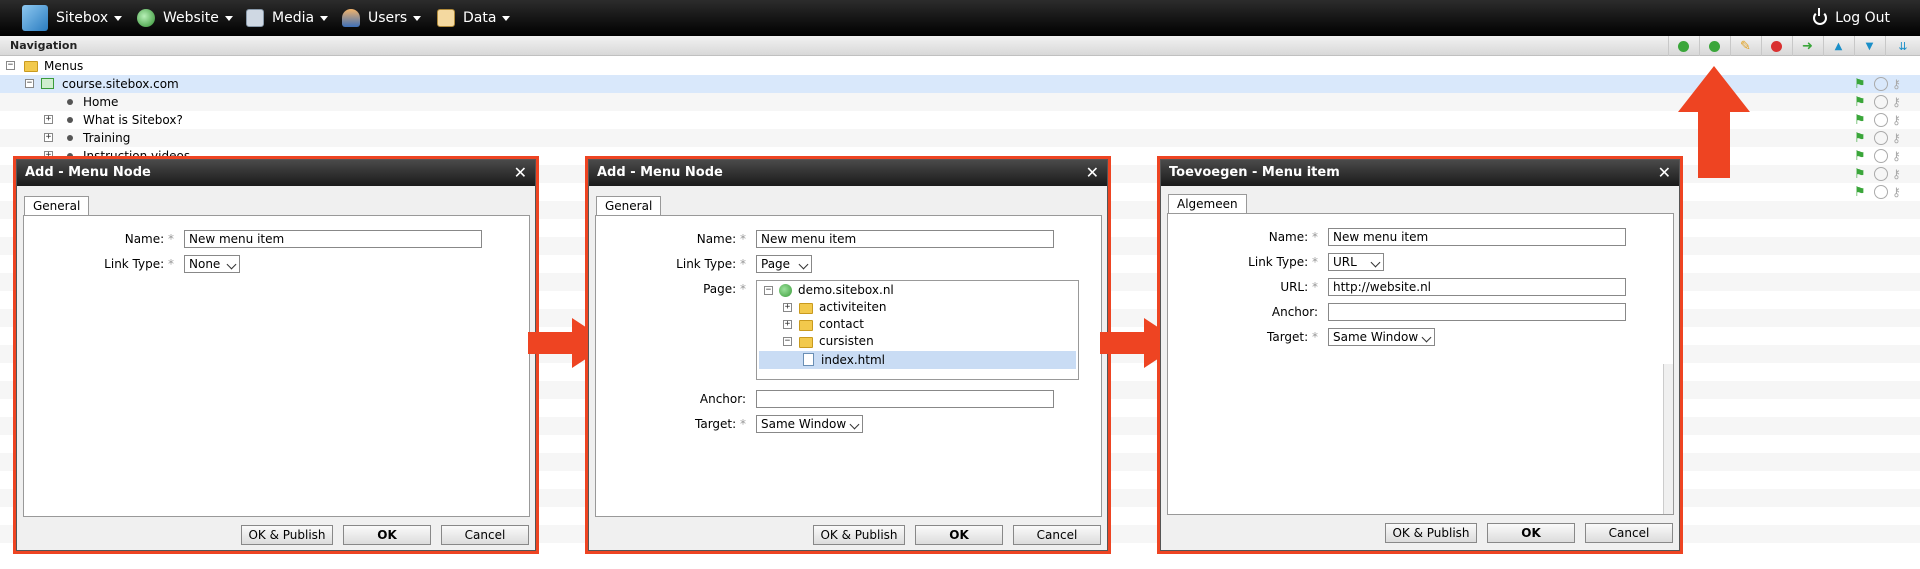 The image size is (1920, 569). What do you see at coordinates (1207, 204) in the screenshot?
I see `tab-algemeen: Algemeen` at bounding box center [1207, 204].